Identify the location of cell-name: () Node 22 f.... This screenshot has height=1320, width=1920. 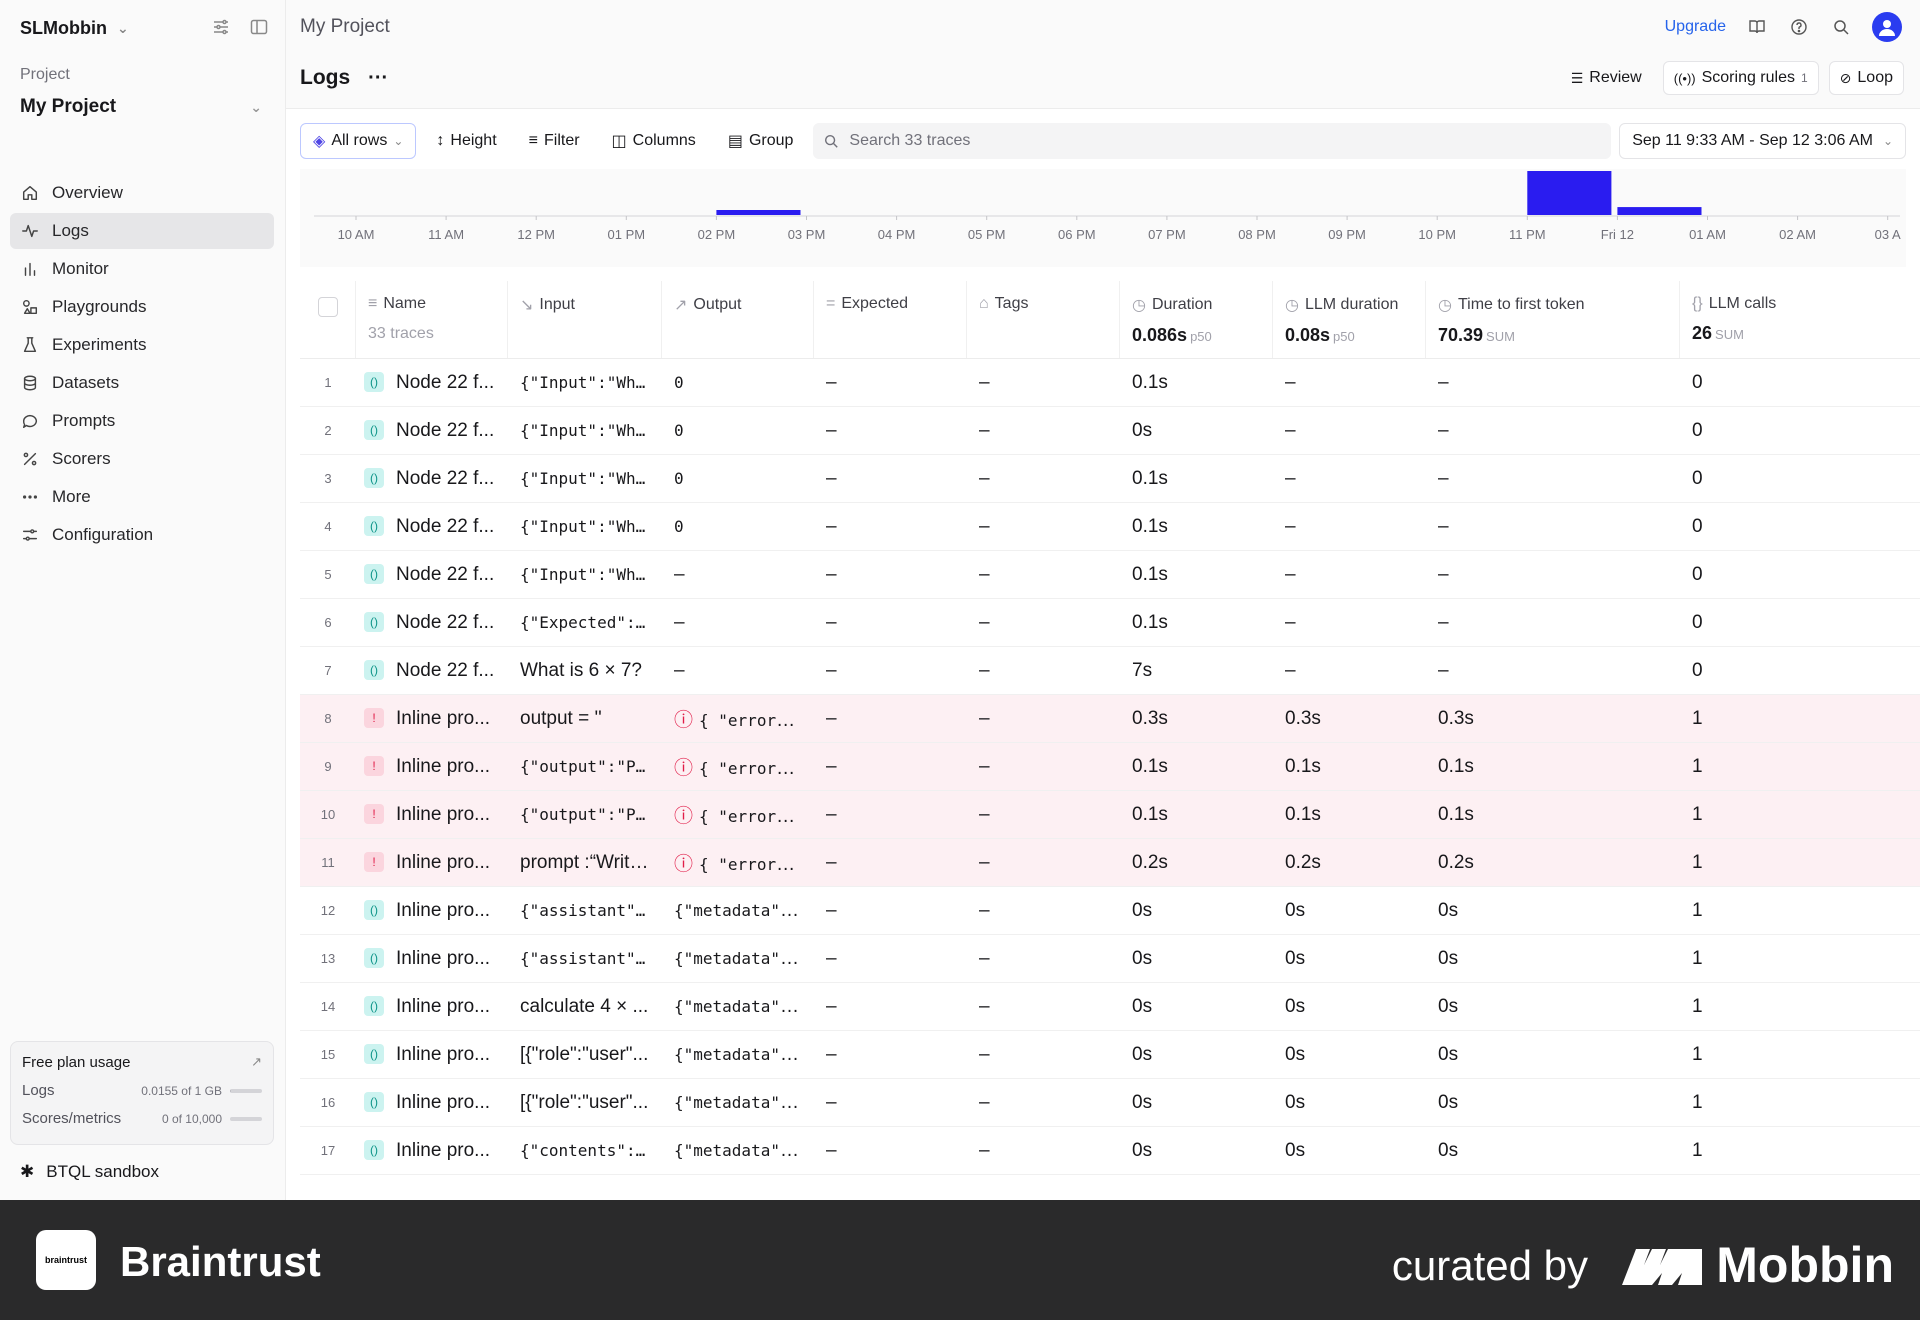
(432, 479).